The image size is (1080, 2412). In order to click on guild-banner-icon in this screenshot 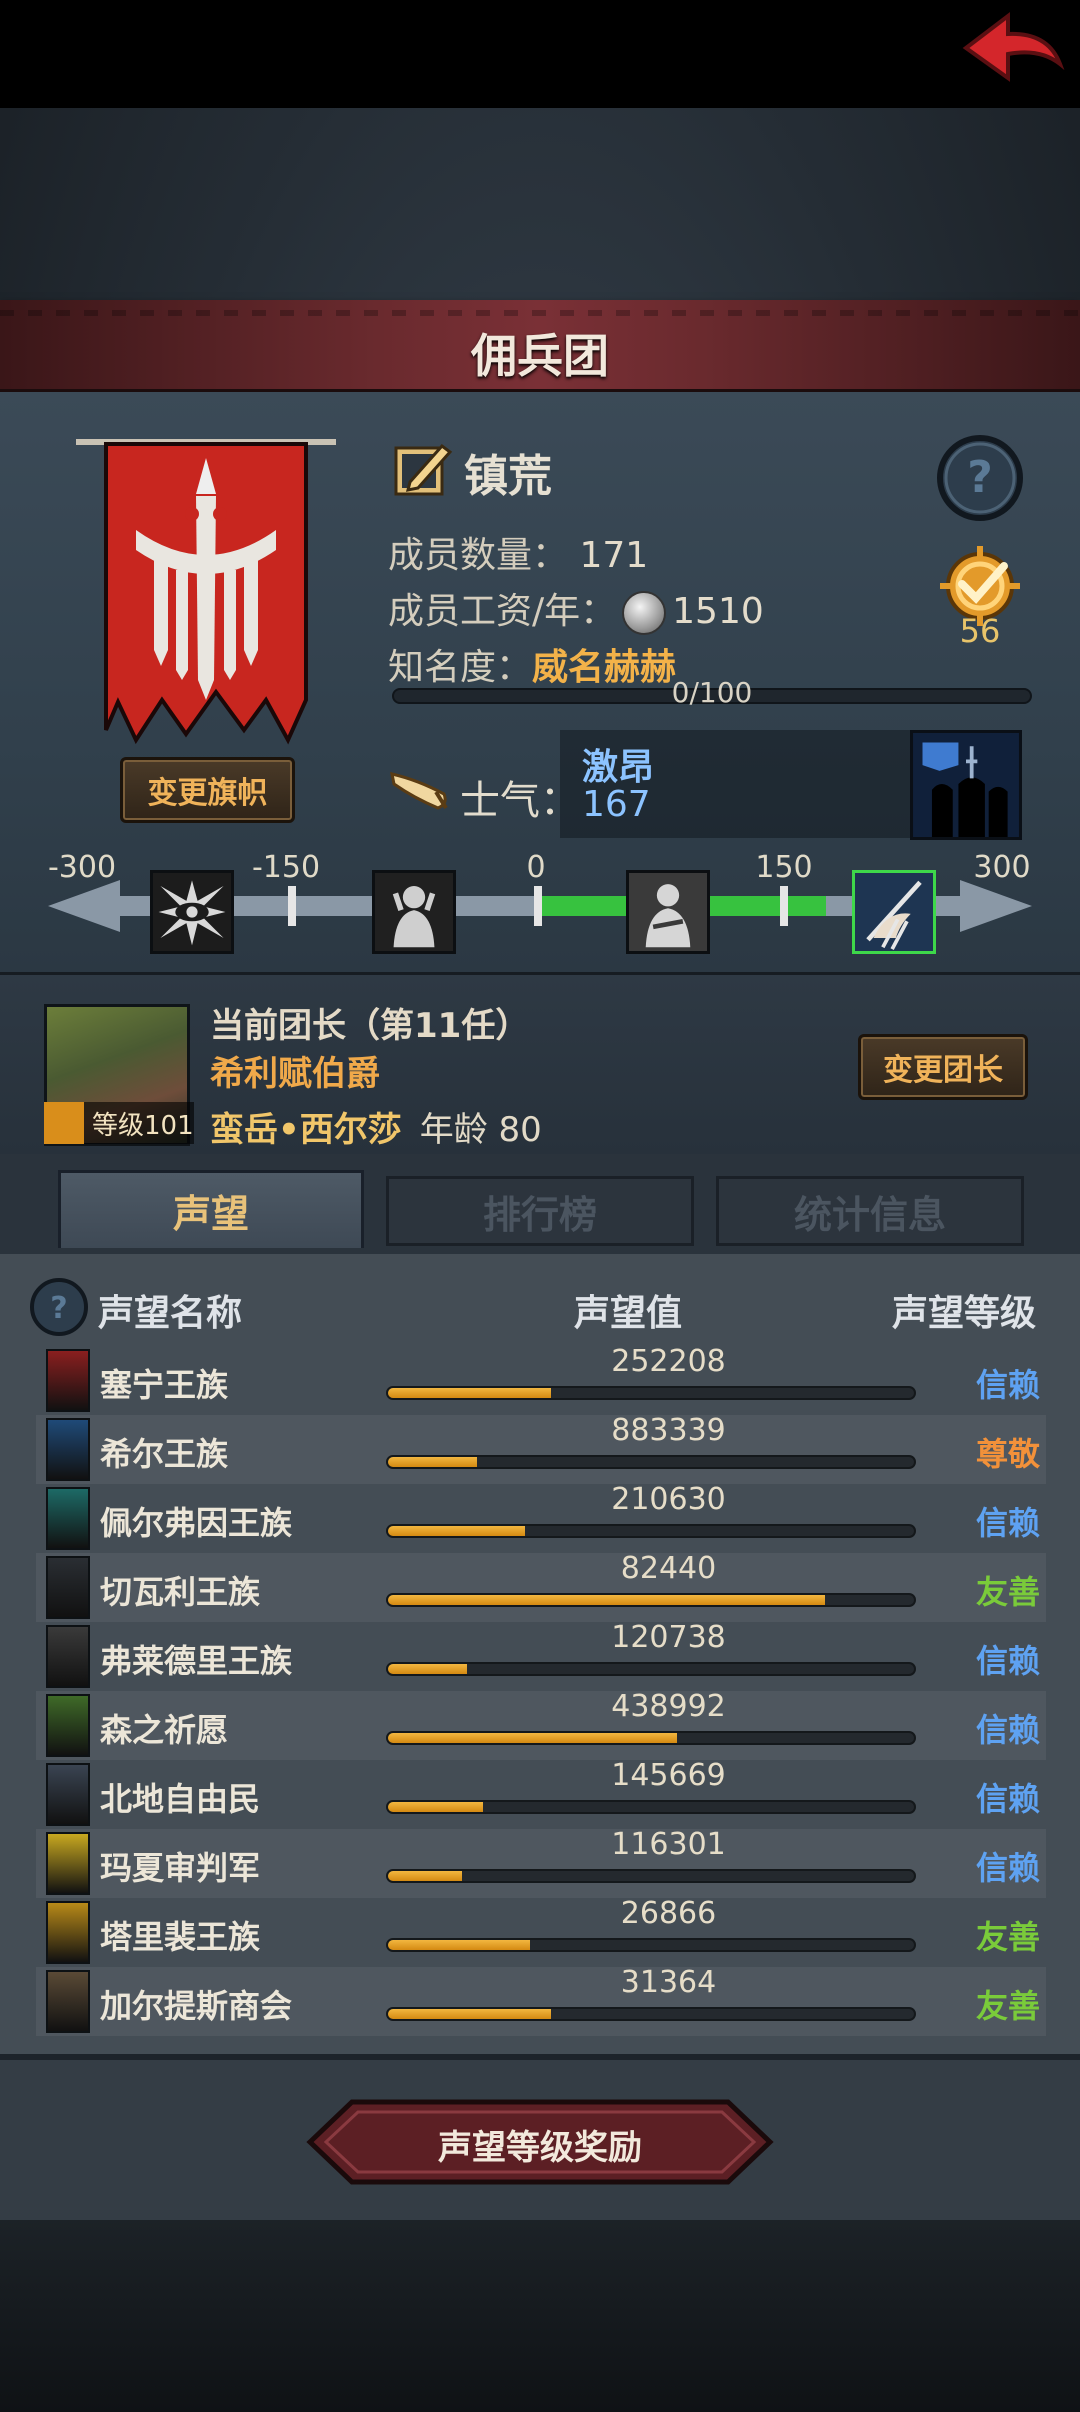, I will do `click(206, 592)`.